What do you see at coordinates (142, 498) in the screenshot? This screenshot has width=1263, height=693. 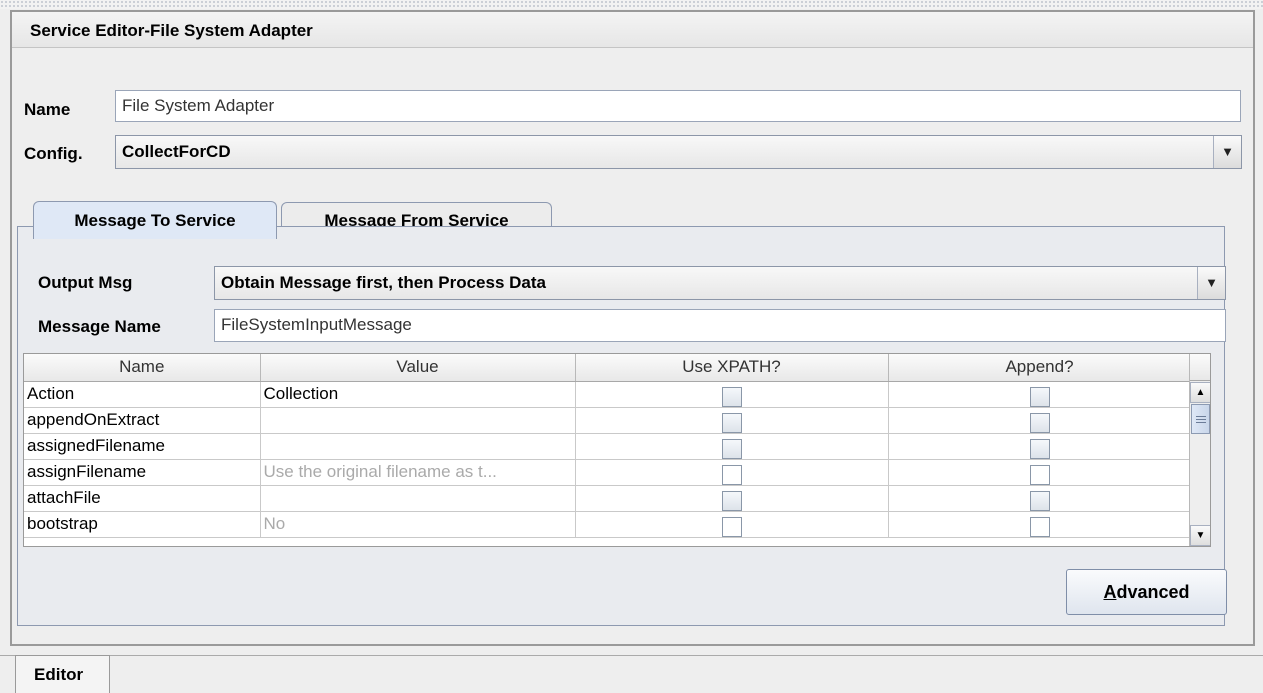 I see `row-name: attachFile` at bounding box center [142, 498].